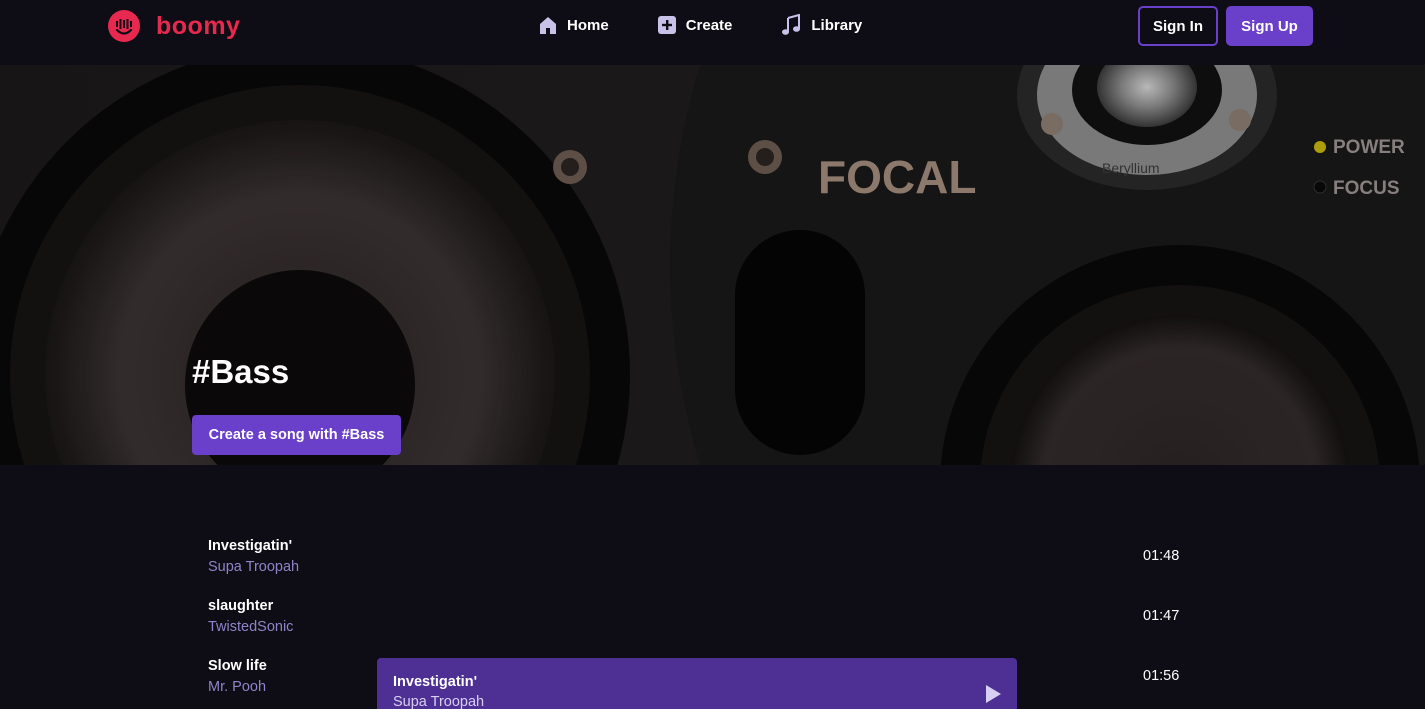 This screenshot has height=709, width=1425. I want to click on music-note-icon, so click(791, 24).